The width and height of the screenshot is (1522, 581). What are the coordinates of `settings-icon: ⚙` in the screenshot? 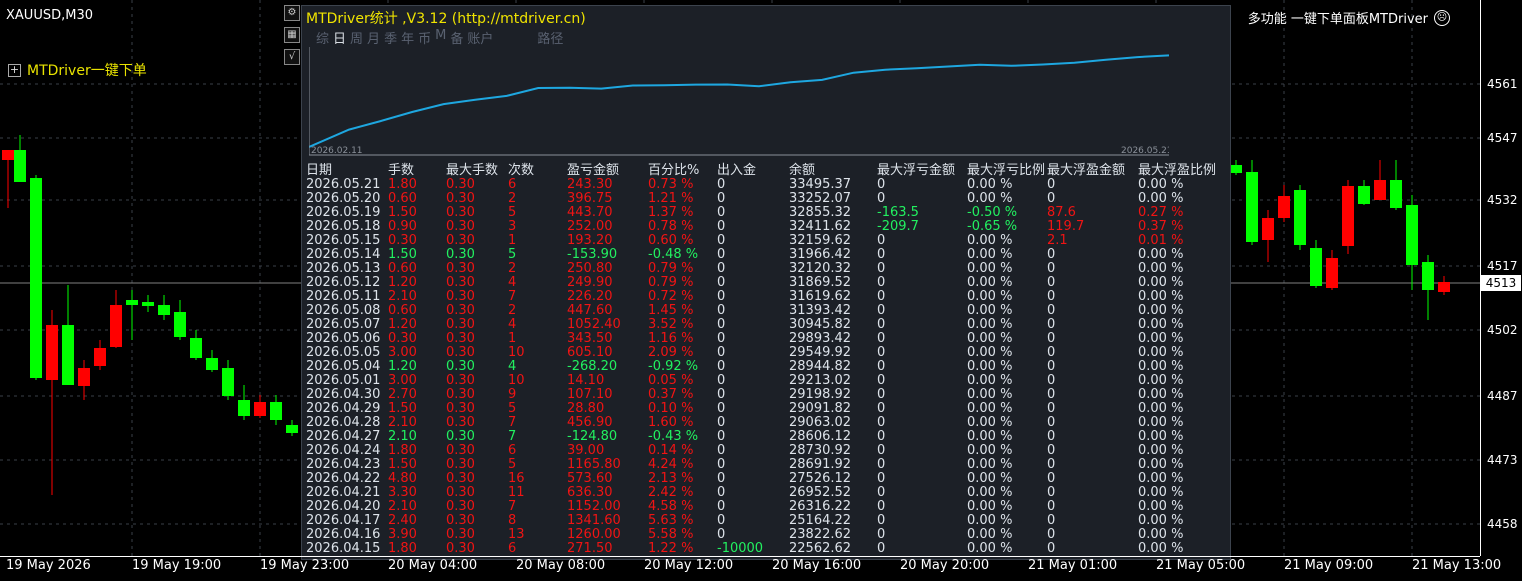 It's located at (292, 13).